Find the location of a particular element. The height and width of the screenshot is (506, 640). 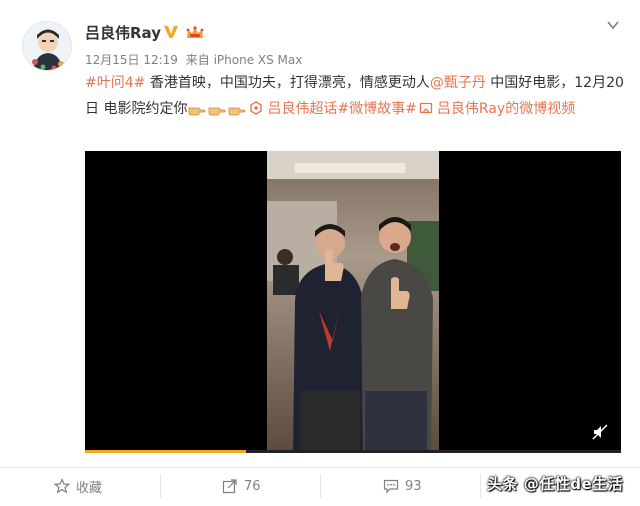

avatar-image is located at coordinates (47, 46).